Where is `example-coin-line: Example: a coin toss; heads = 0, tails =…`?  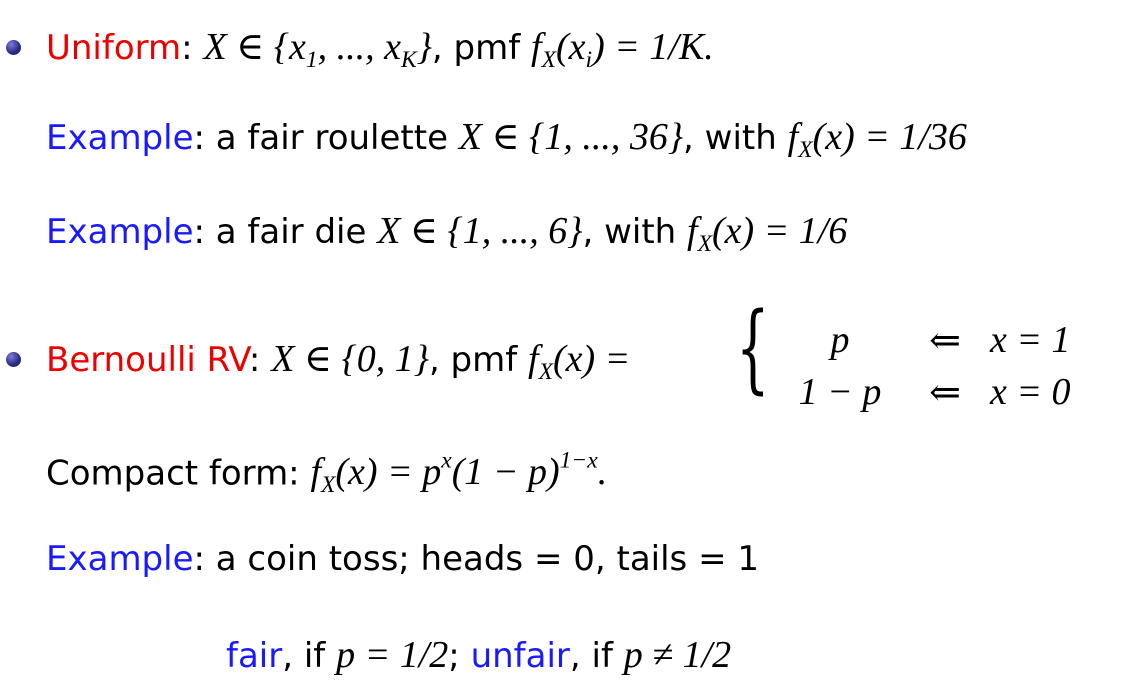
example-coin-line: Example: a coin toss; heads = 0, tails =… is located at coordinates (402, 559).